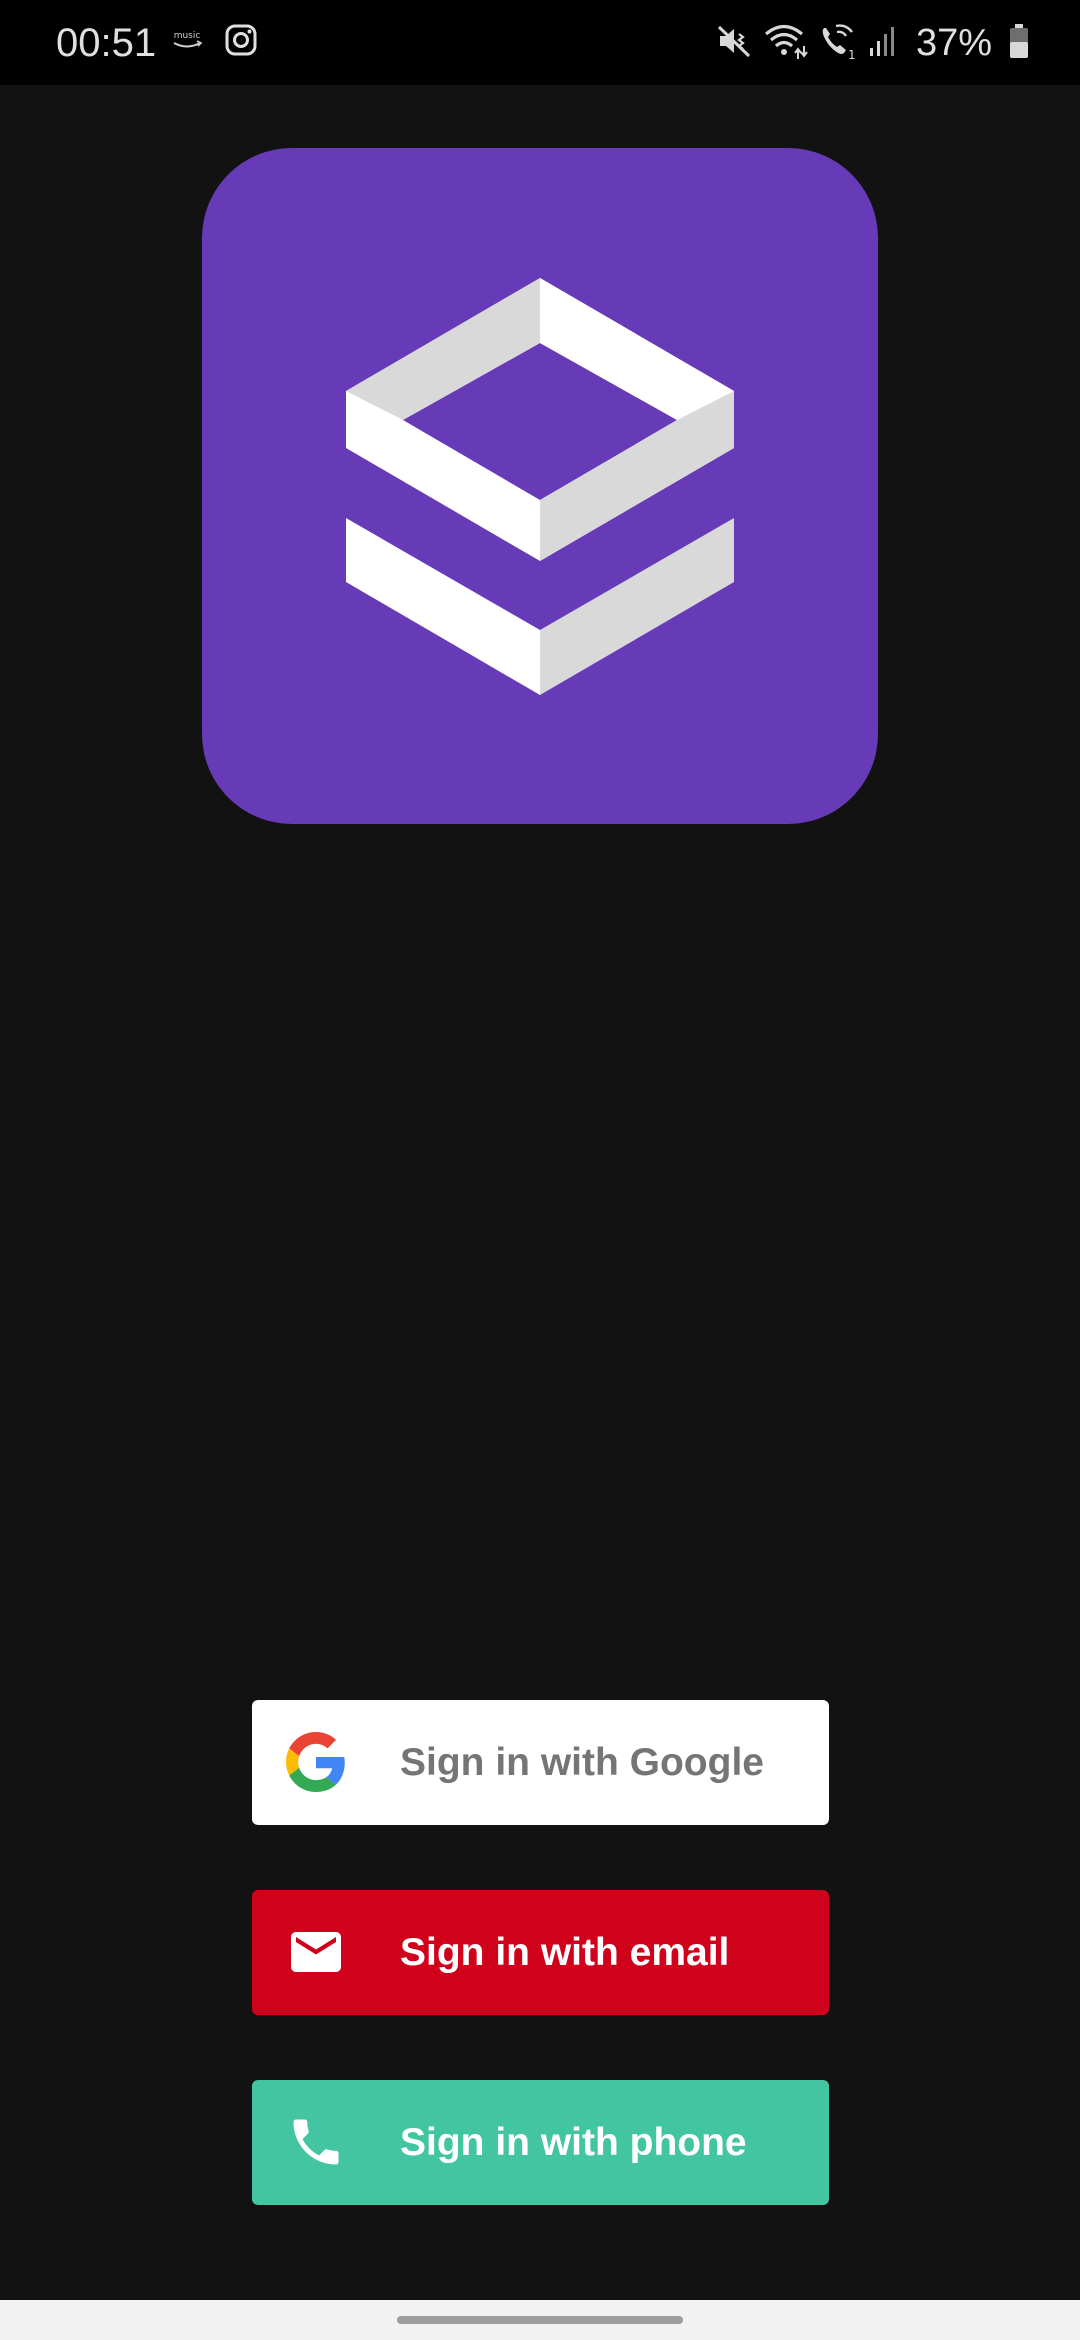  I want to click on wifi-icon, so click(786, 43).